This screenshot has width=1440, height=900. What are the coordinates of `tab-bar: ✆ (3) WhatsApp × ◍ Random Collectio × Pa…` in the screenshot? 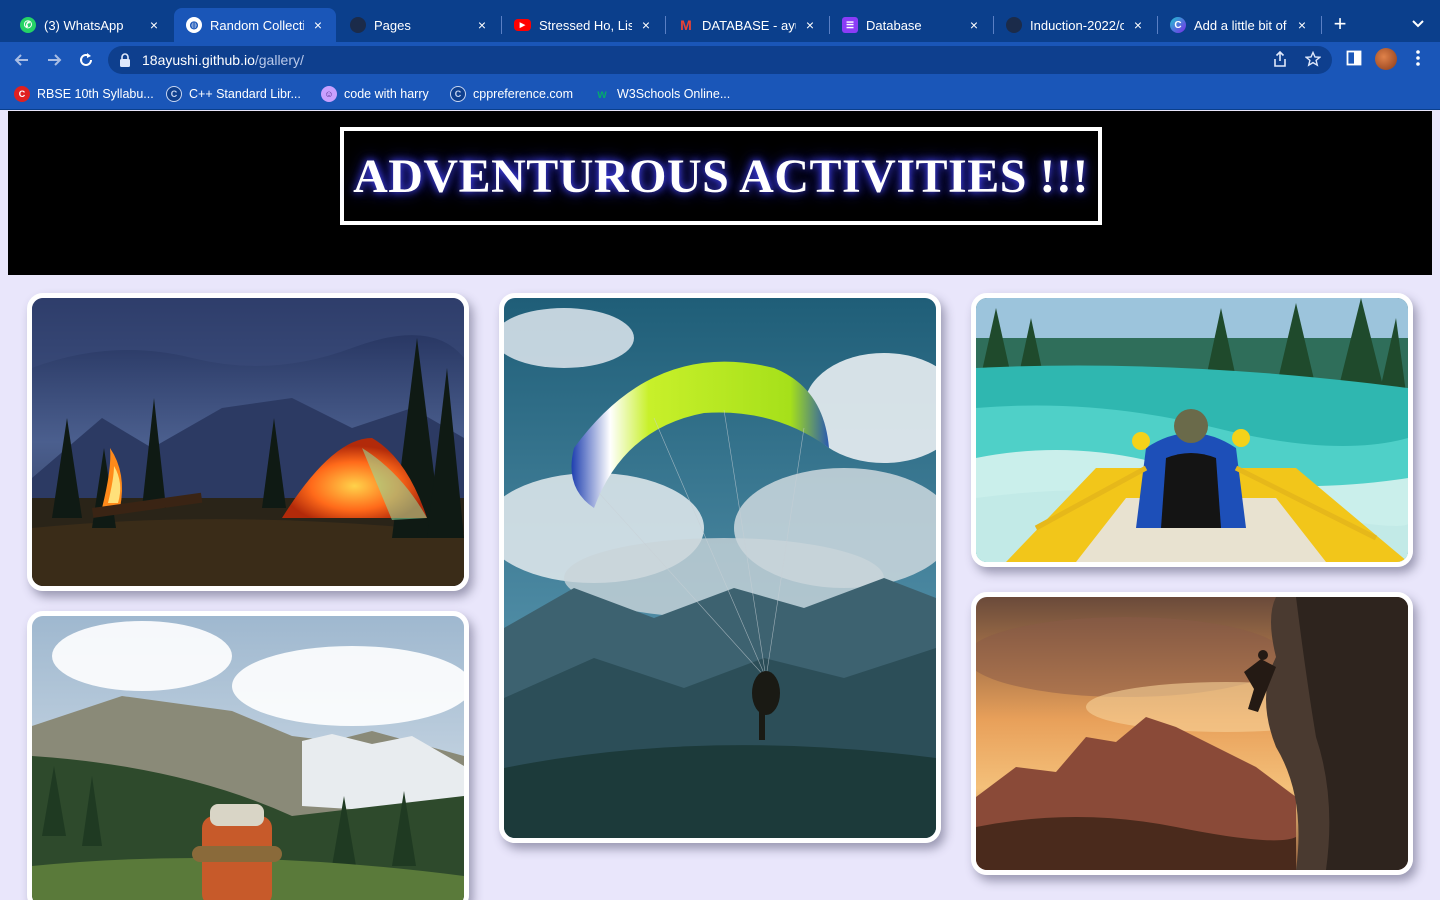 It's located at (720, 21).